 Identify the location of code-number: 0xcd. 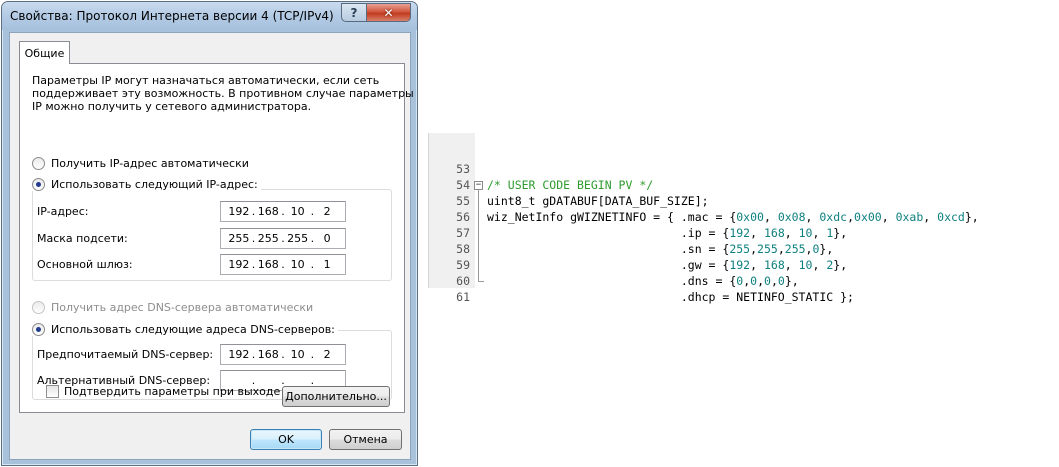
(951, 217).